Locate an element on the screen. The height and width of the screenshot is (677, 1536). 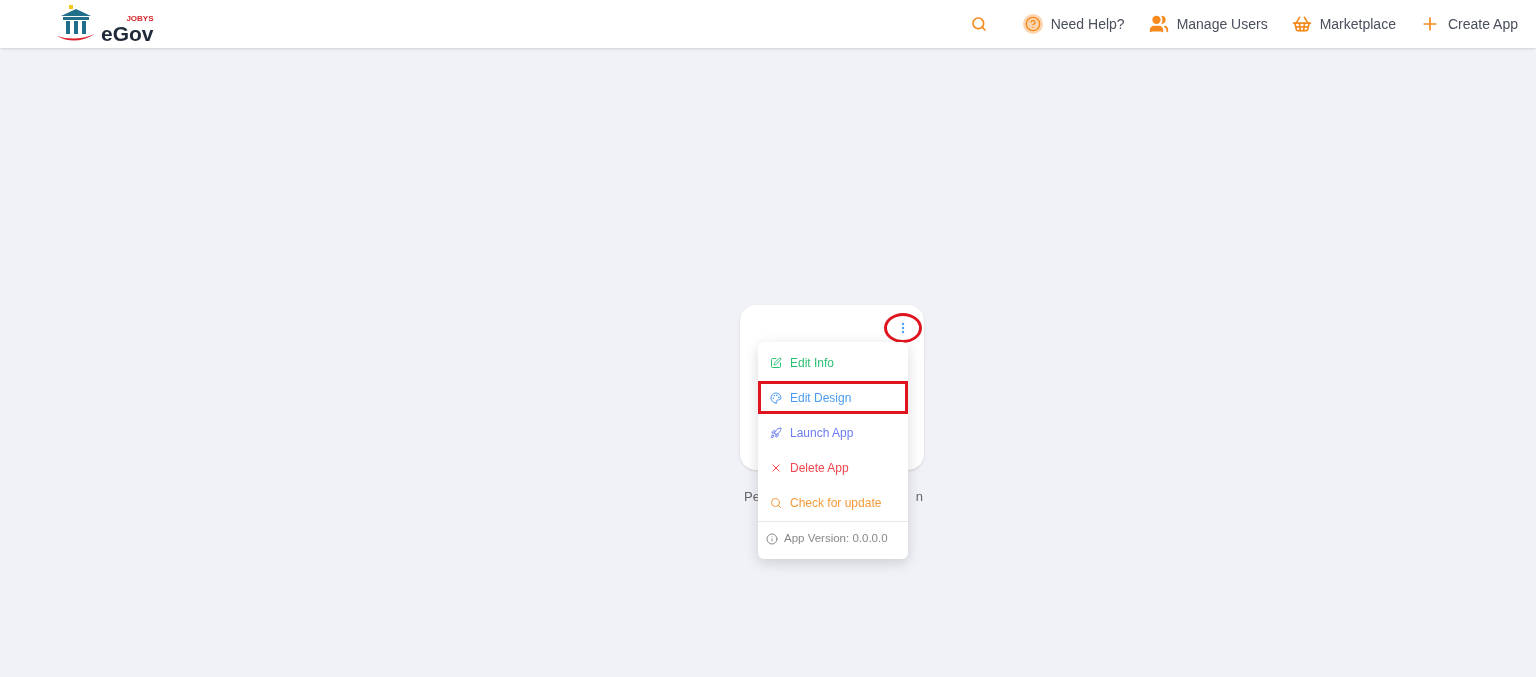
logo-text: eGov is located at coordinates (127, 33).